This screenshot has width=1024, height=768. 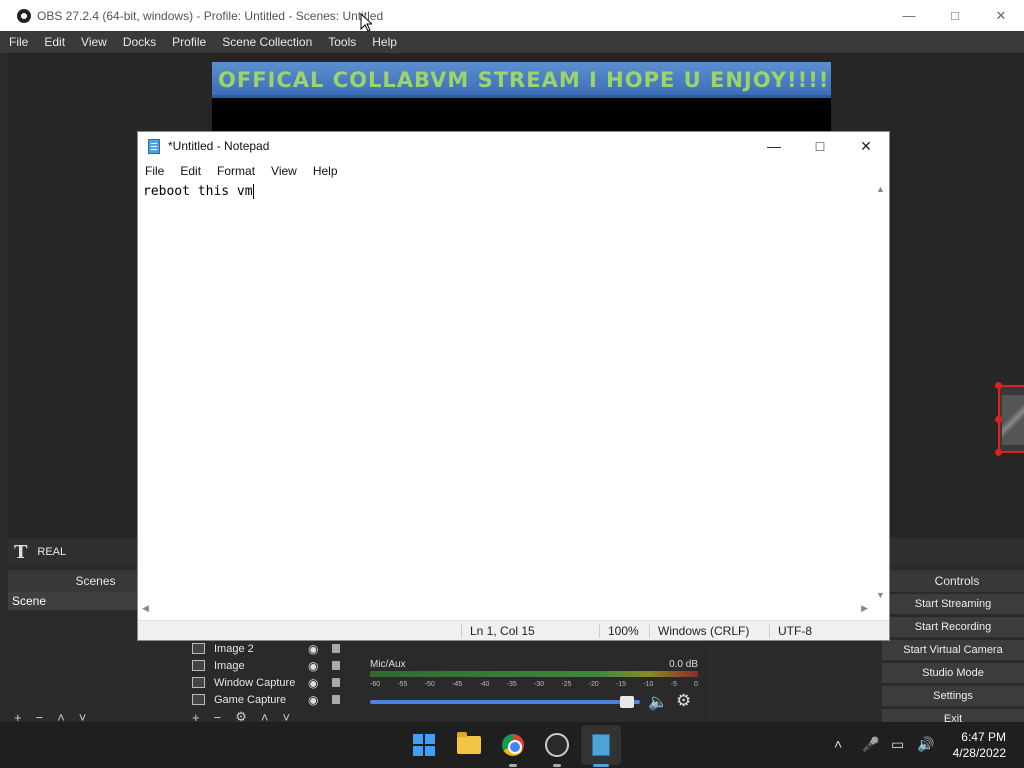 I want to click on volume-icon: 🔊, so click(x=925, y=744).